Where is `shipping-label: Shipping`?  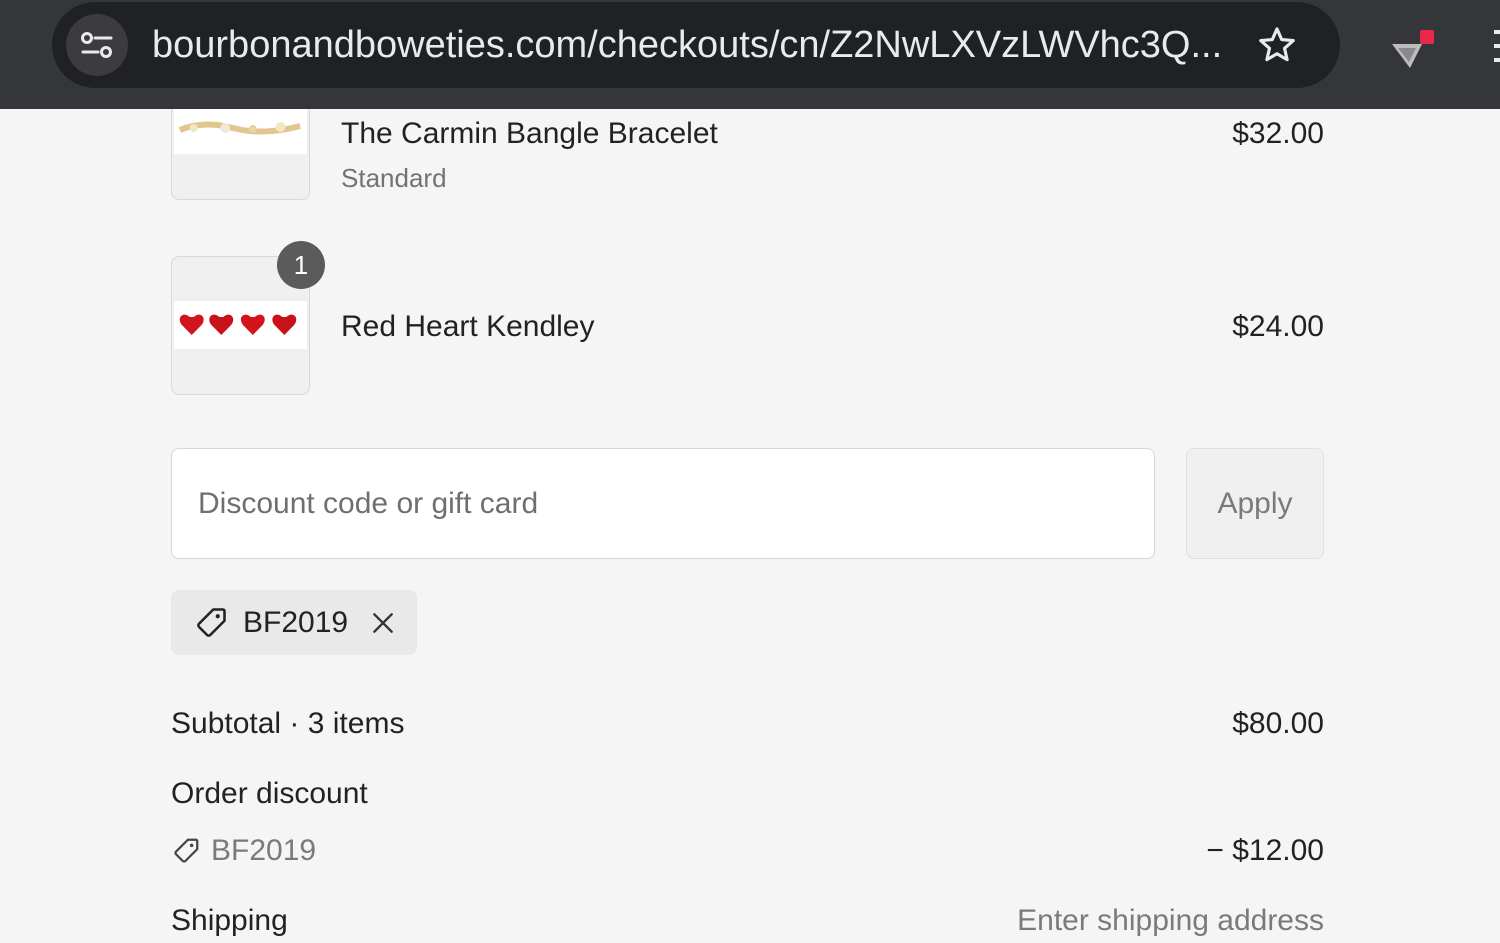 shipping-label: Shipping is located at coordinates (229, 920).